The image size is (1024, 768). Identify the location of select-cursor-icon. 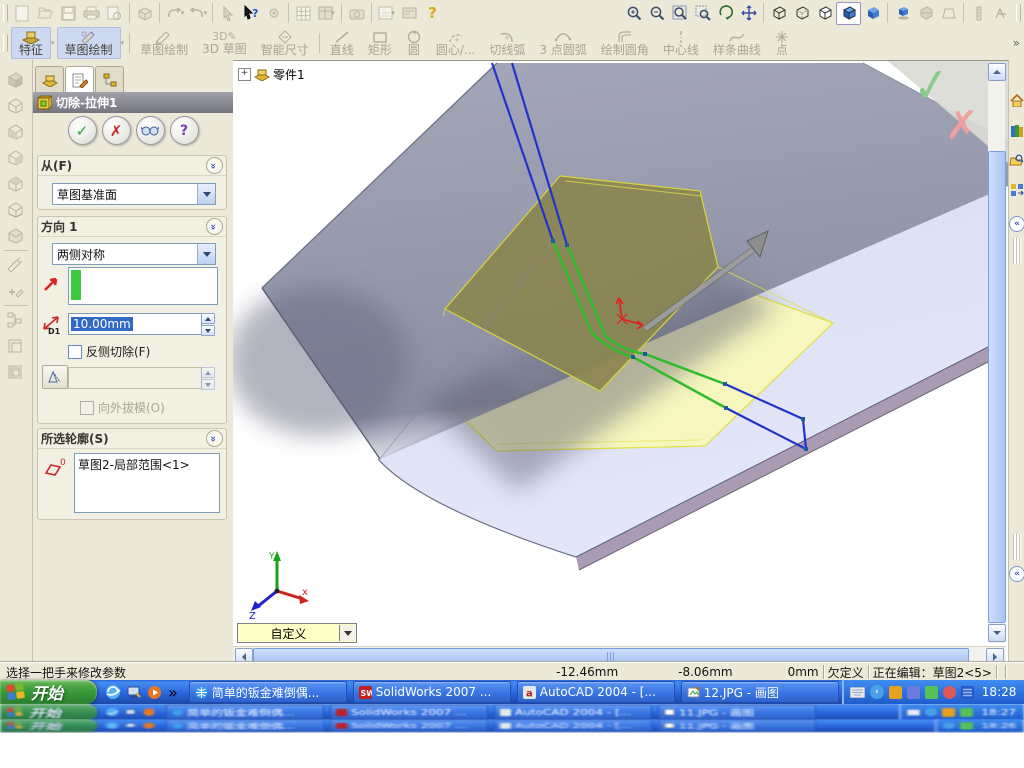
(227, 13).